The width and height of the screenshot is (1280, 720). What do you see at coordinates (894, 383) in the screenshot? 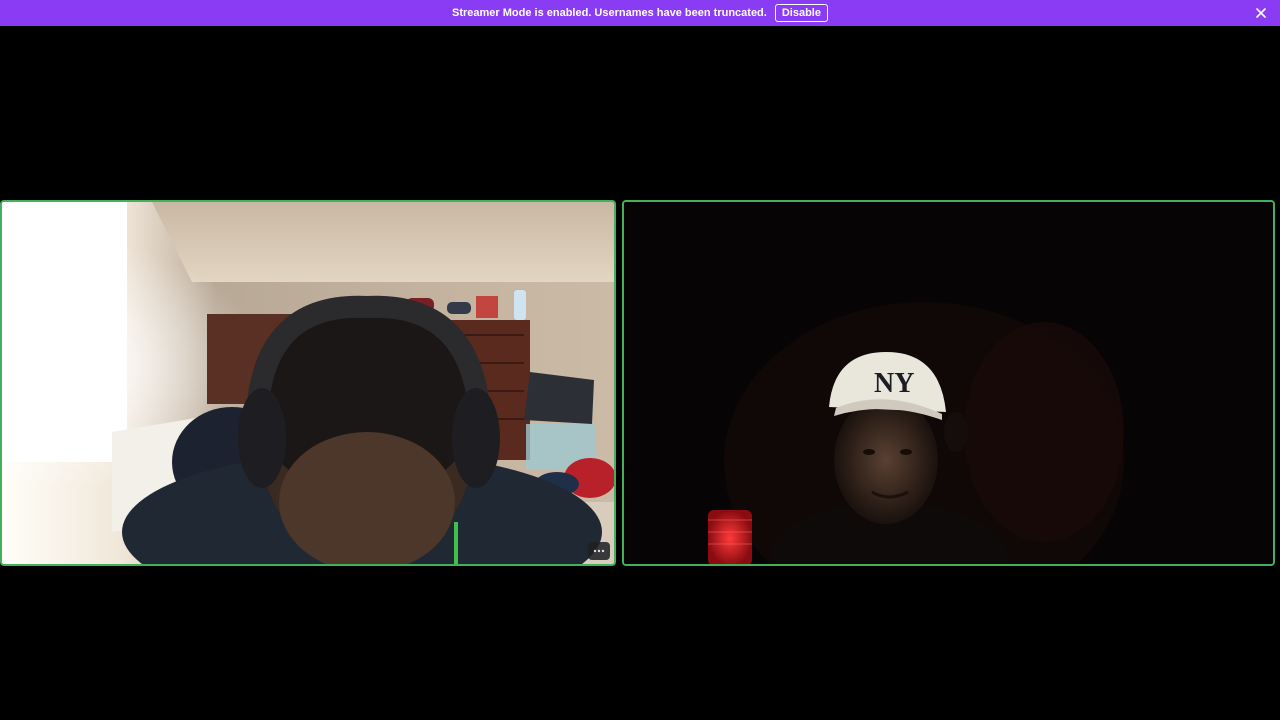
I see `svg-text: NY` at bounding box center [894, 383].